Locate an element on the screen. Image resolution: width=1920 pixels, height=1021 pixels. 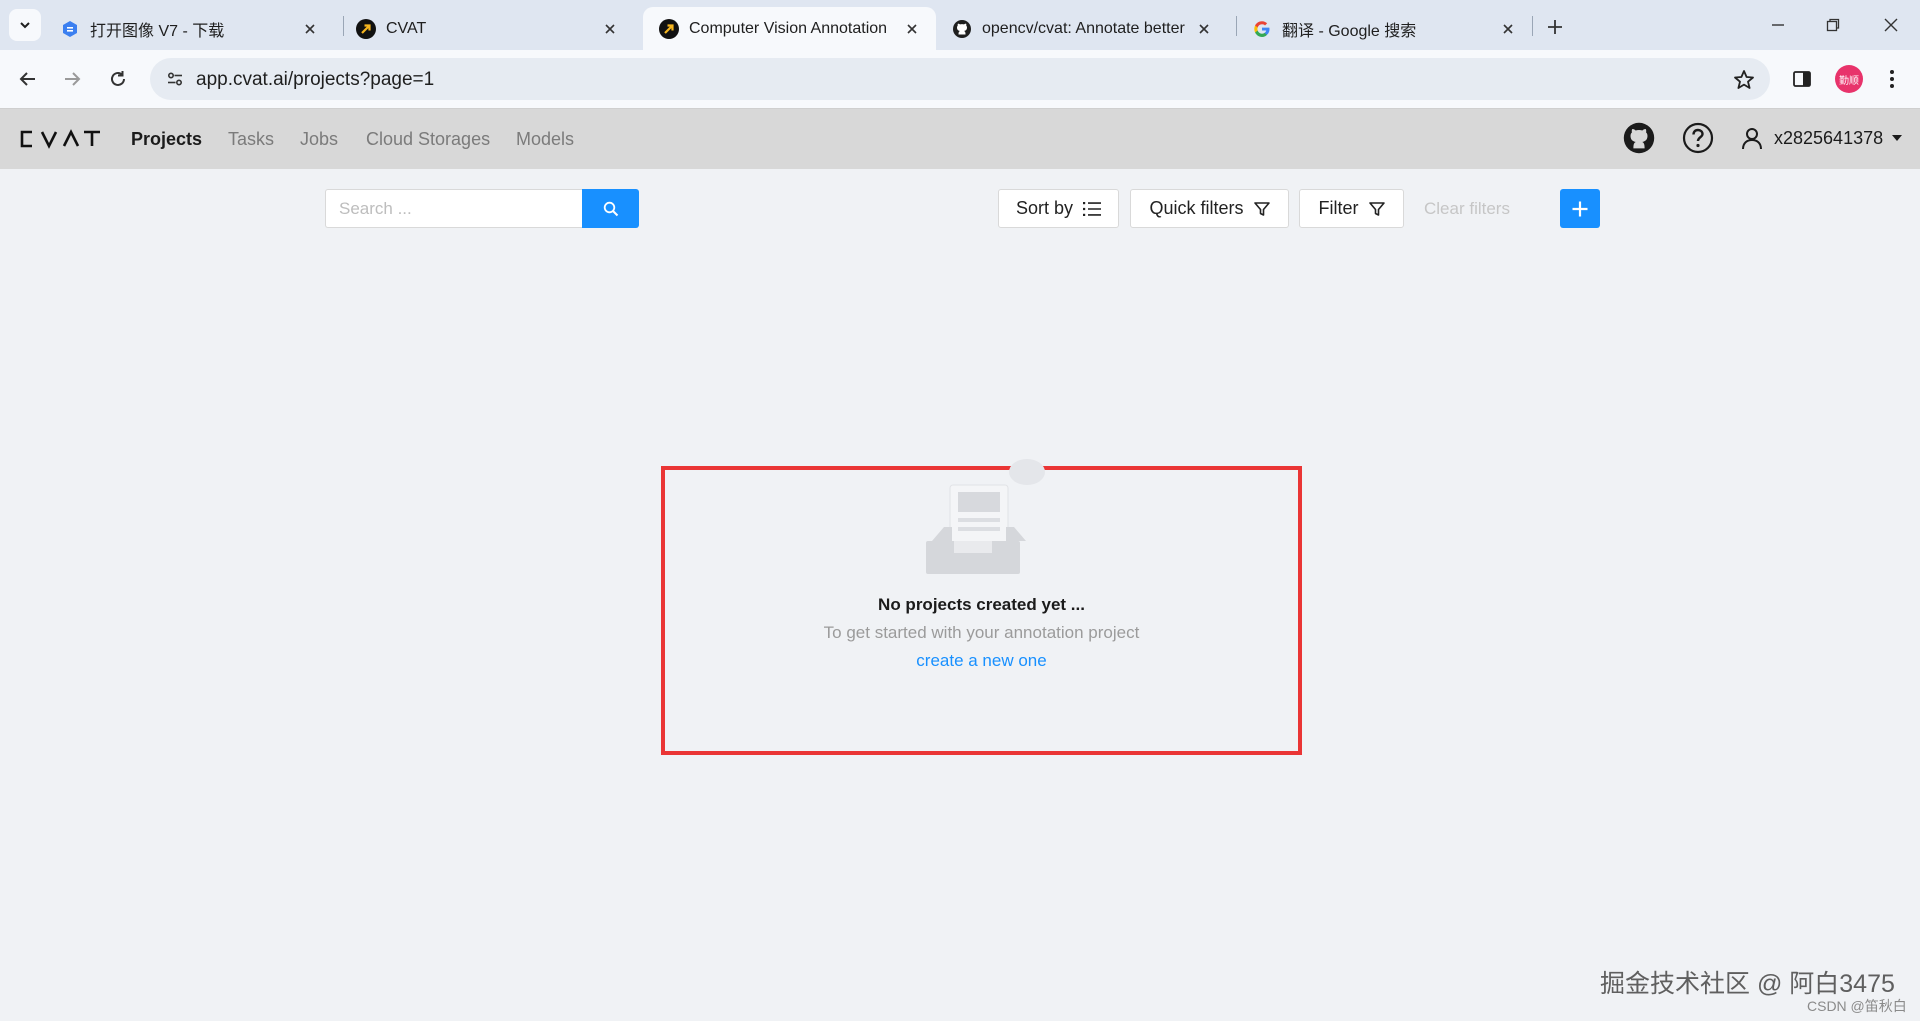
filter-button: Filter is located at coordinates (1351, 208).